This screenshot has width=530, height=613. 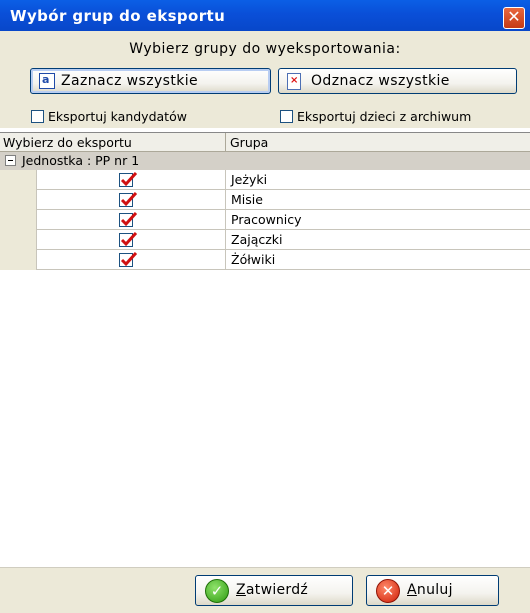 I want to click on group-name: Misie, so click(x=247, y=199).